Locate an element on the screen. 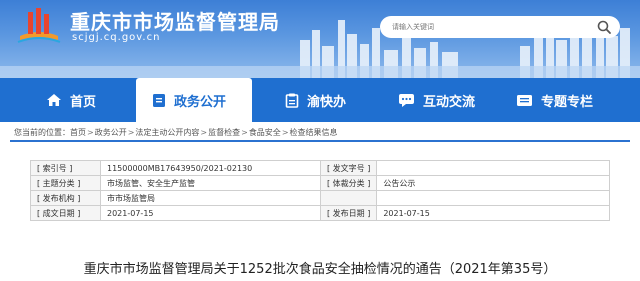 Image resolution: width=640 pixels, height=281 pixels. info-label: [ 发布日期 ] is located at coordinates (348, 213).